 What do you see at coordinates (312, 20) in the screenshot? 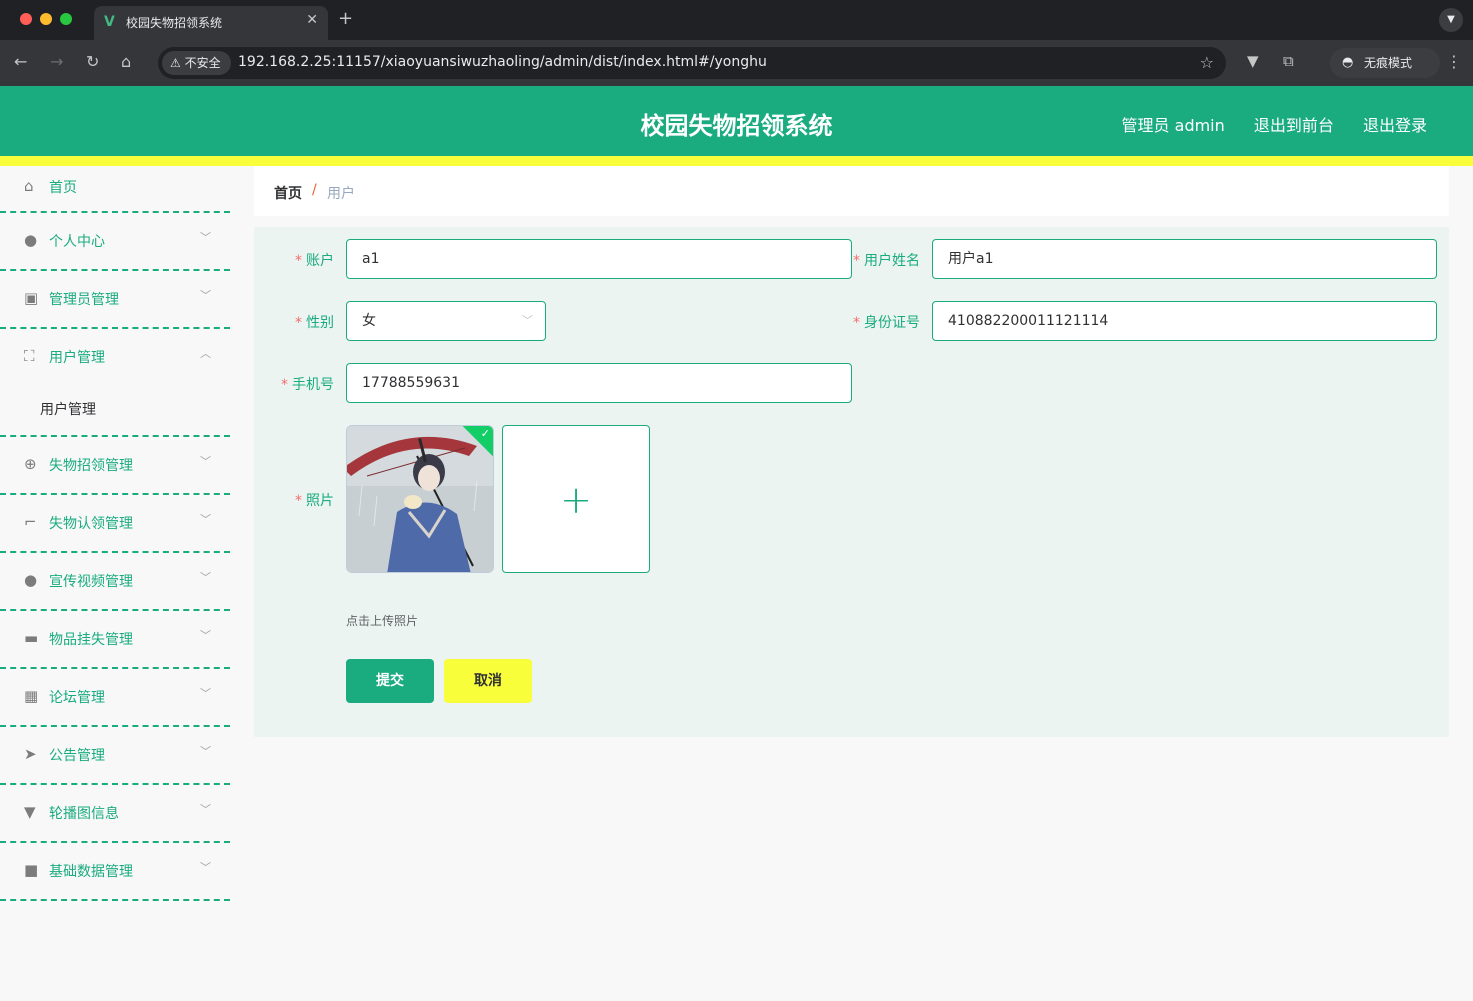
I see `tab-close-icon: ✕` at bounding box center [312, 20].